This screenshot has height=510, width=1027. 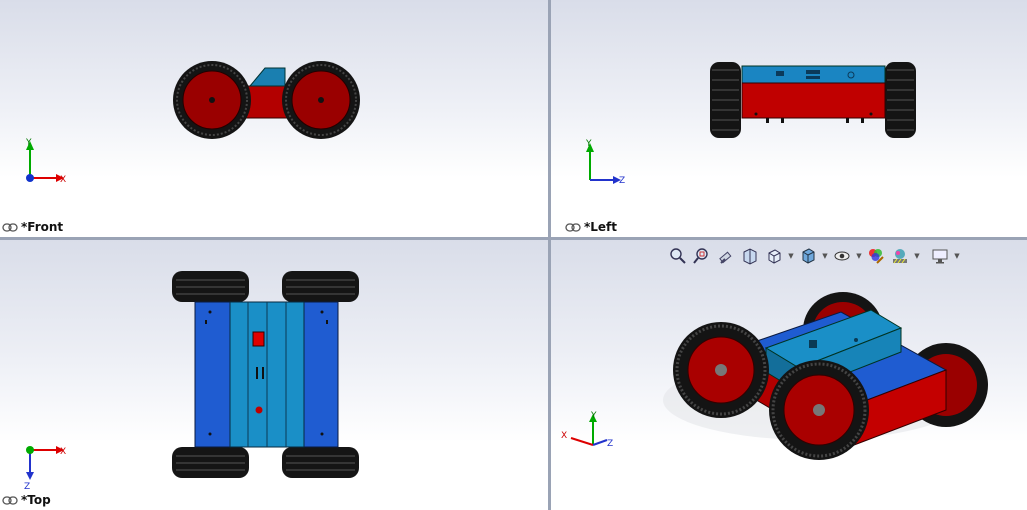 I want to click on viewport-label: *Left, so click(x=591, y=227).